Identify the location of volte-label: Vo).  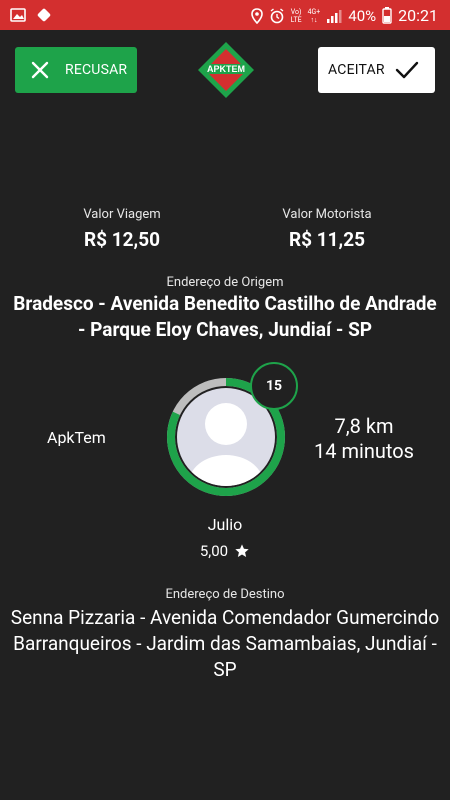
(296, 11).